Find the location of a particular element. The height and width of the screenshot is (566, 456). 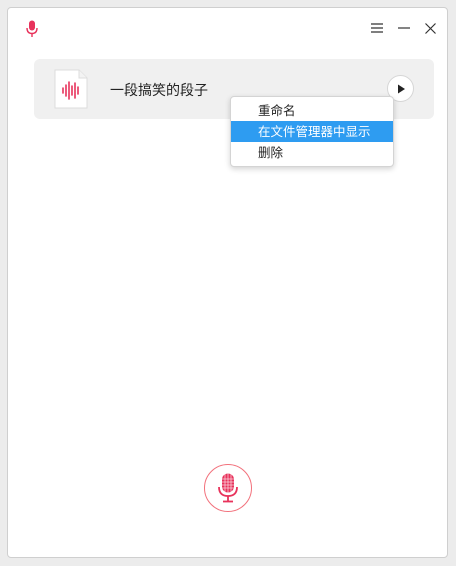

context-menu: 重命名 在文件管理器中显示 删除 is located at coordinates (312, 131).